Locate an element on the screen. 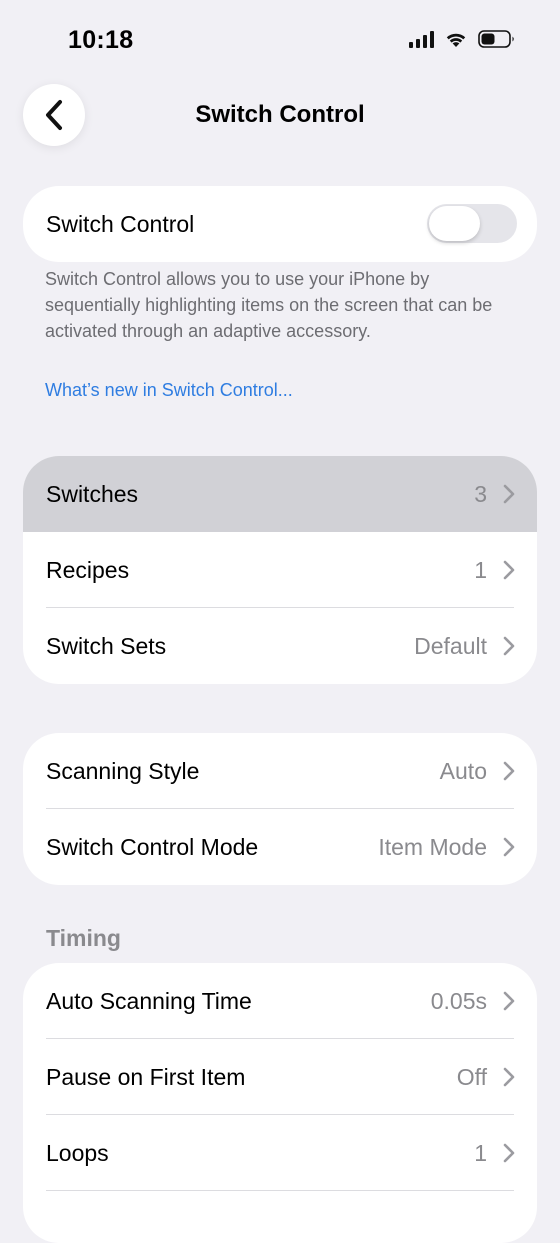  switch-control-toggle-row: Switch Control is located at coordinates (280, 224).